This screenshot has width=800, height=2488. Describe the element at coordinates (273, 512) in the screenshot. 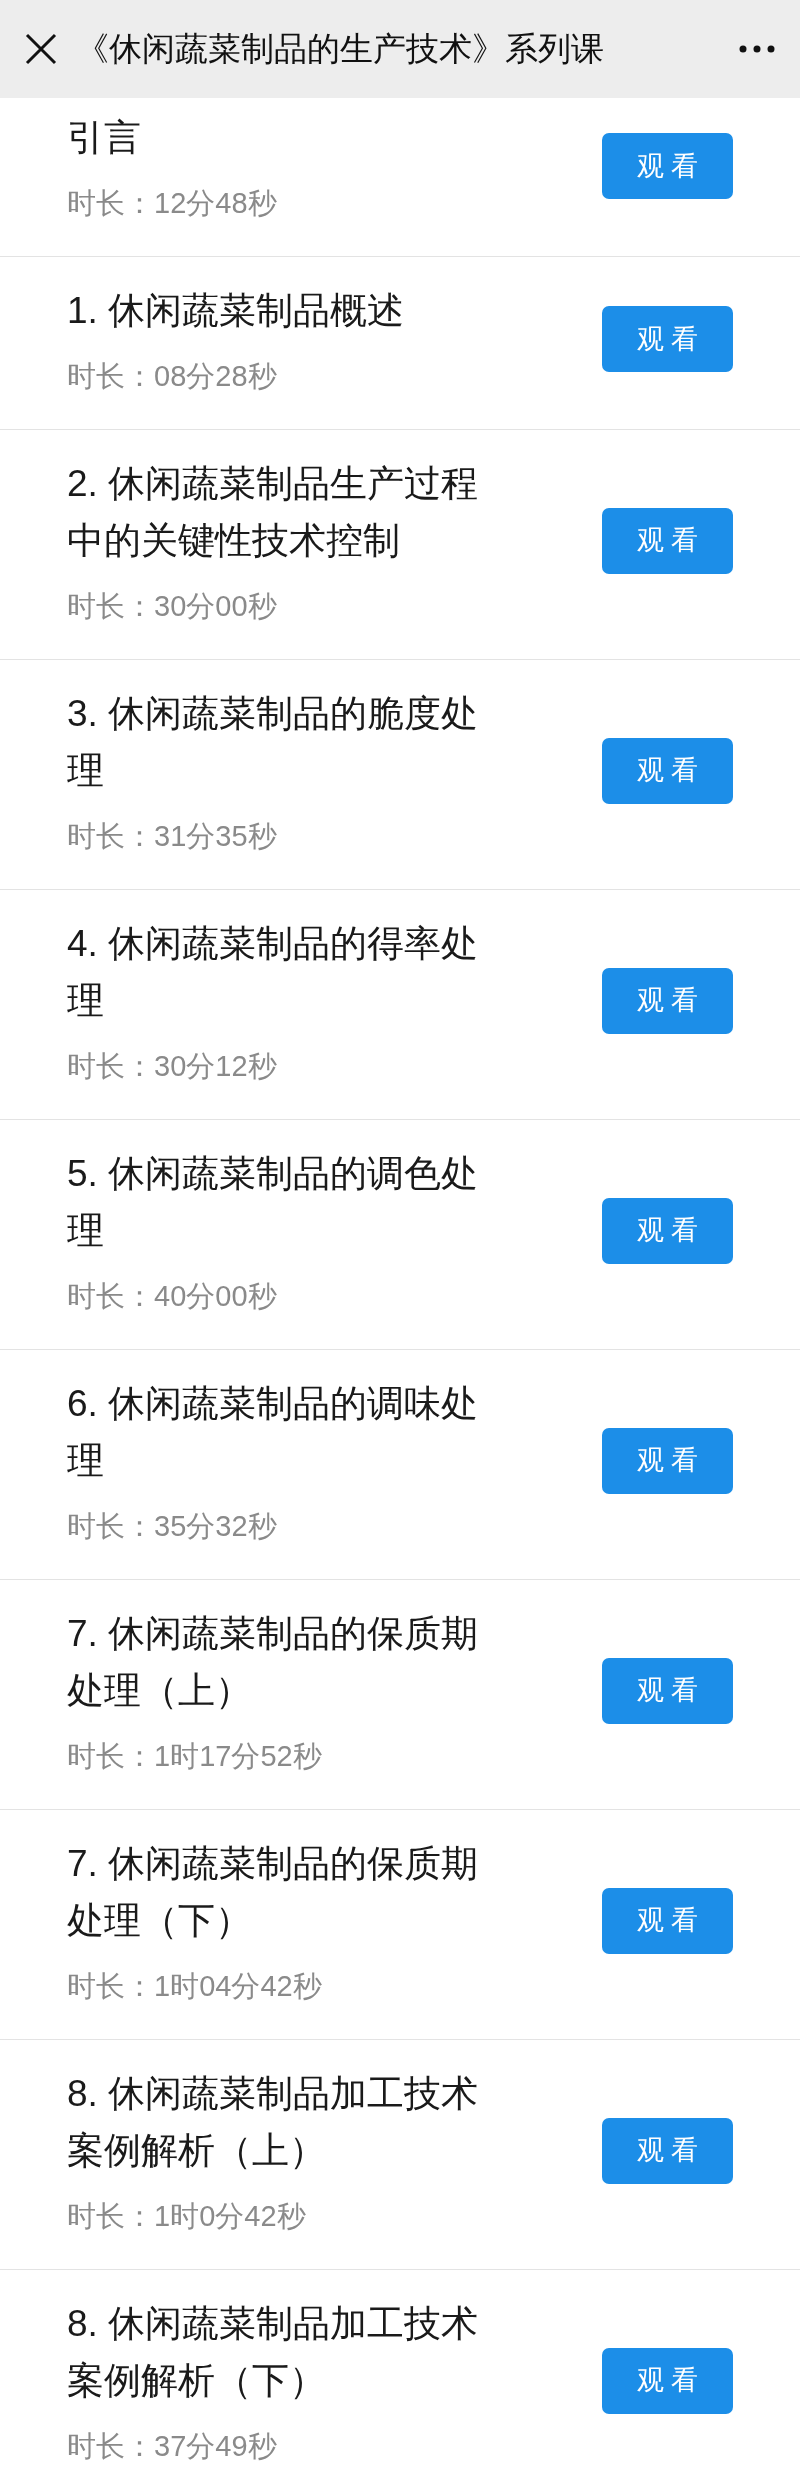

I see `lesson-title: 2. 休闲蔬菜制品生产过程中的关键性技术控制` at that location.